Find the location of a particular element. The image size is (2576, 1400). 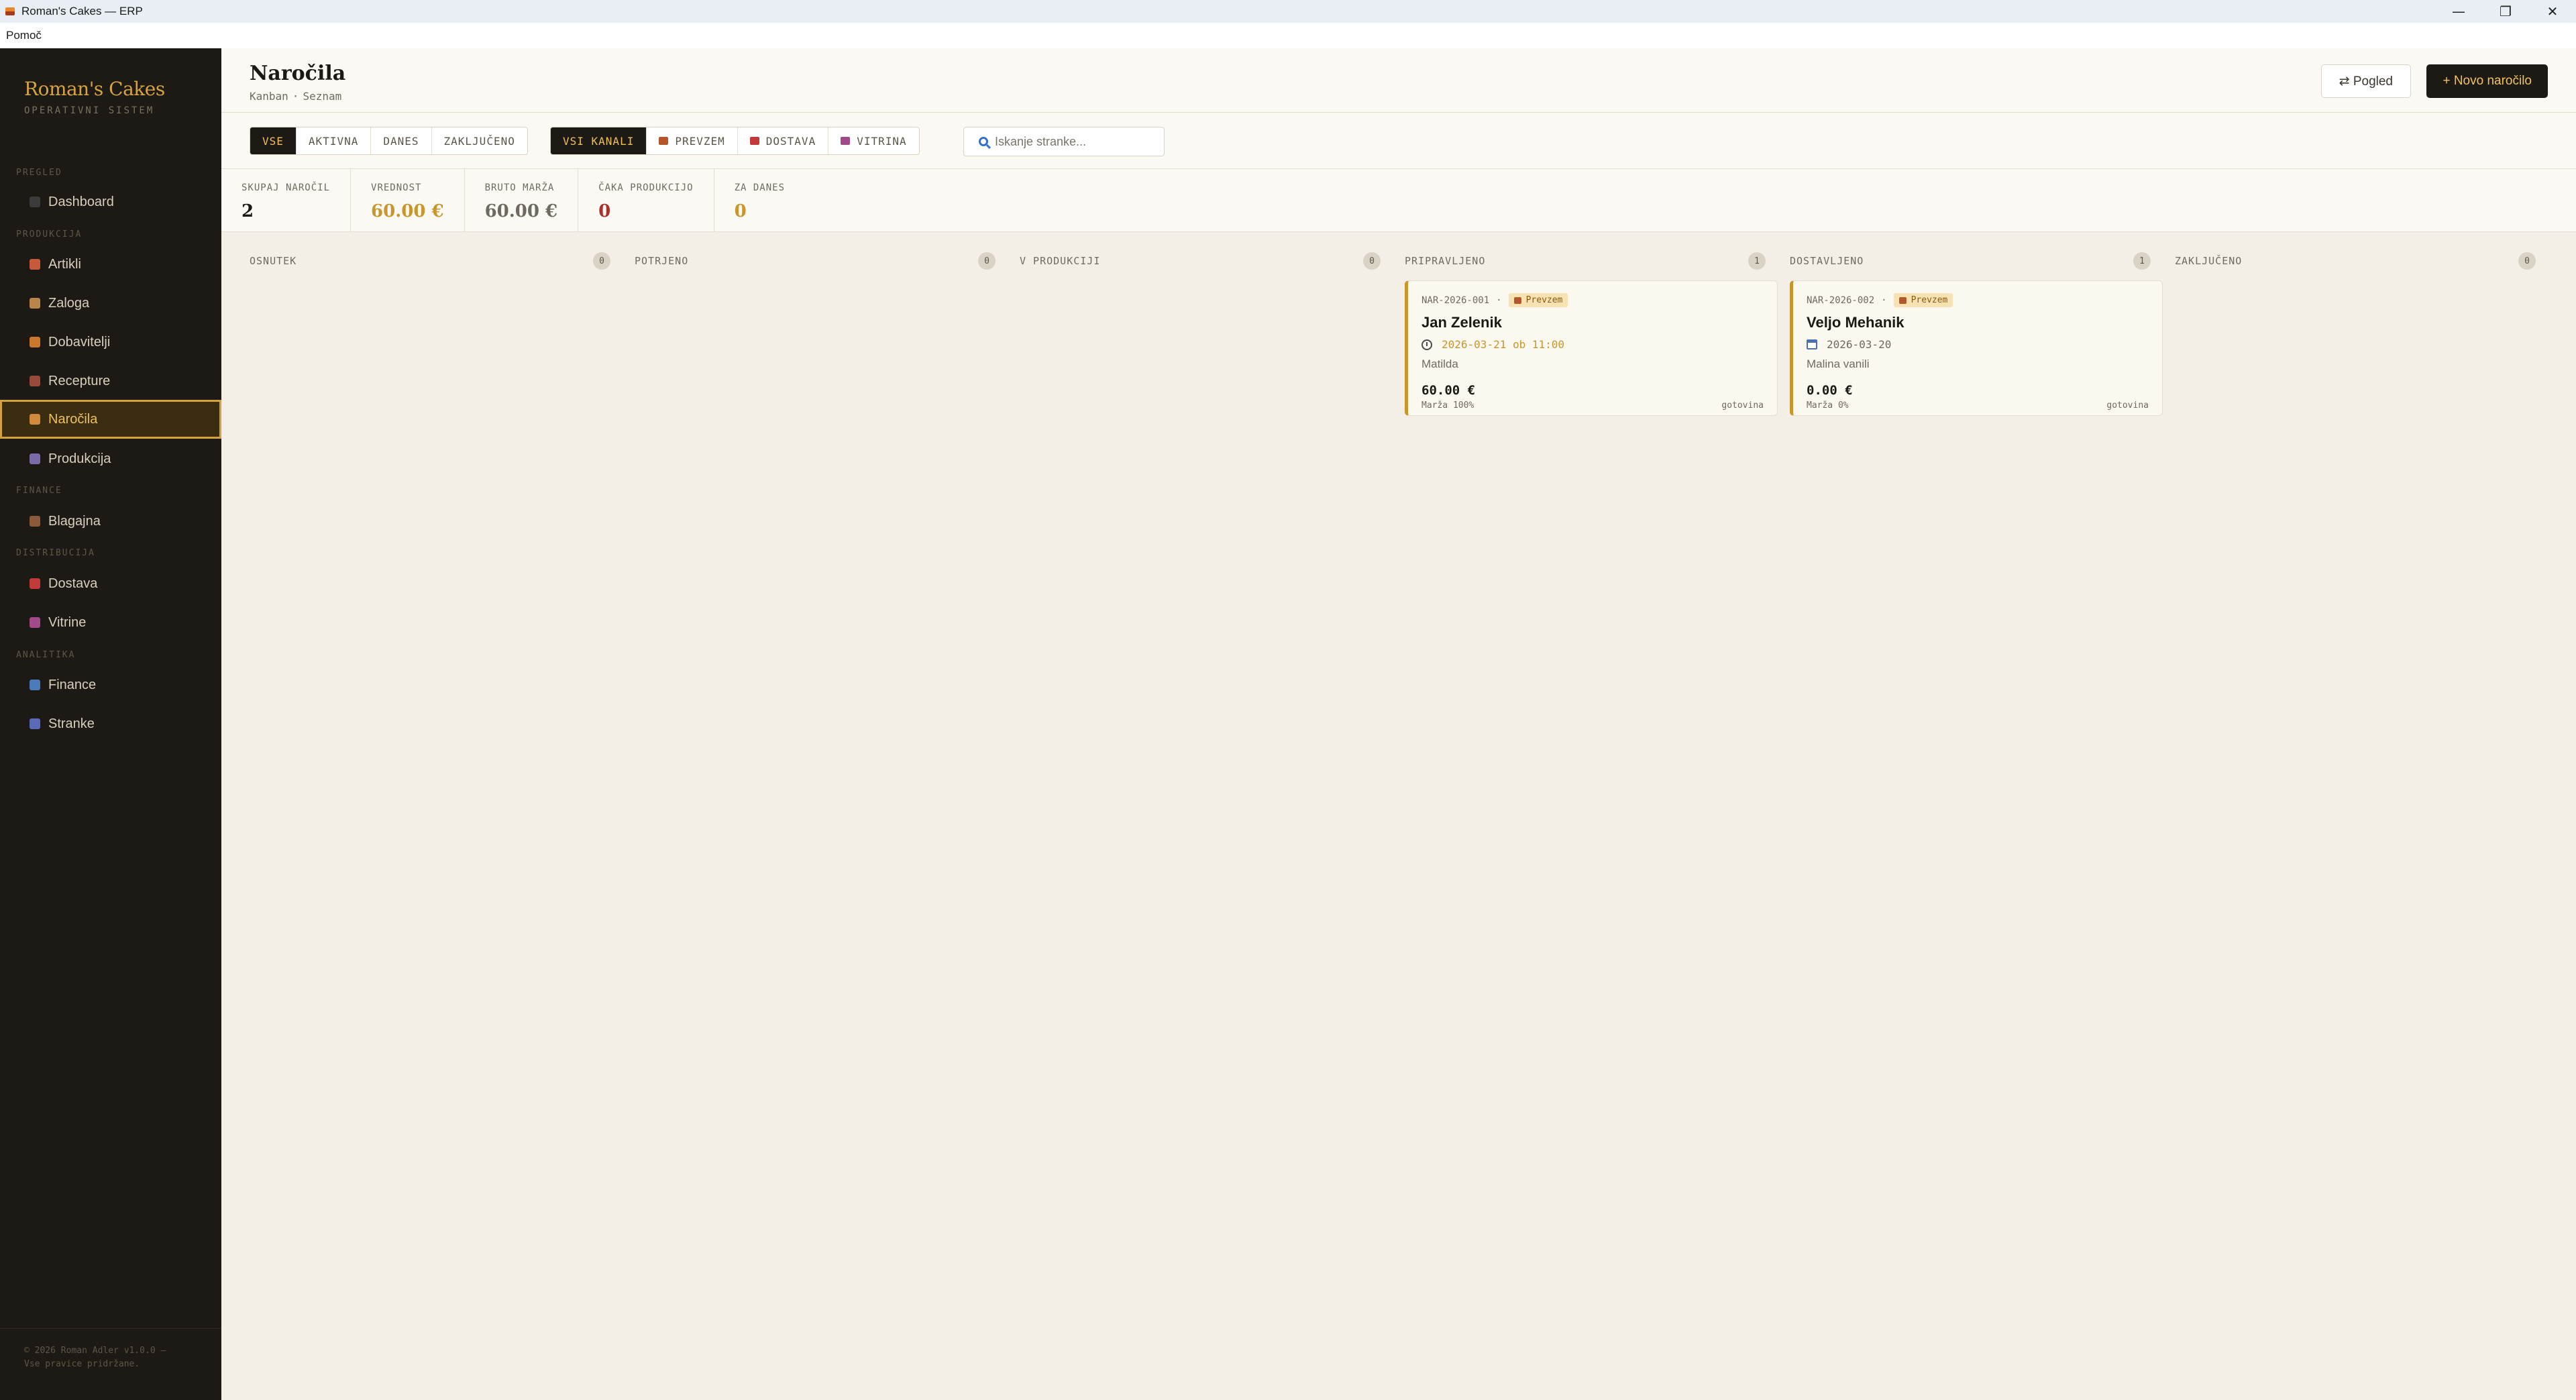

book-icon is located at coordinates (35, 381).